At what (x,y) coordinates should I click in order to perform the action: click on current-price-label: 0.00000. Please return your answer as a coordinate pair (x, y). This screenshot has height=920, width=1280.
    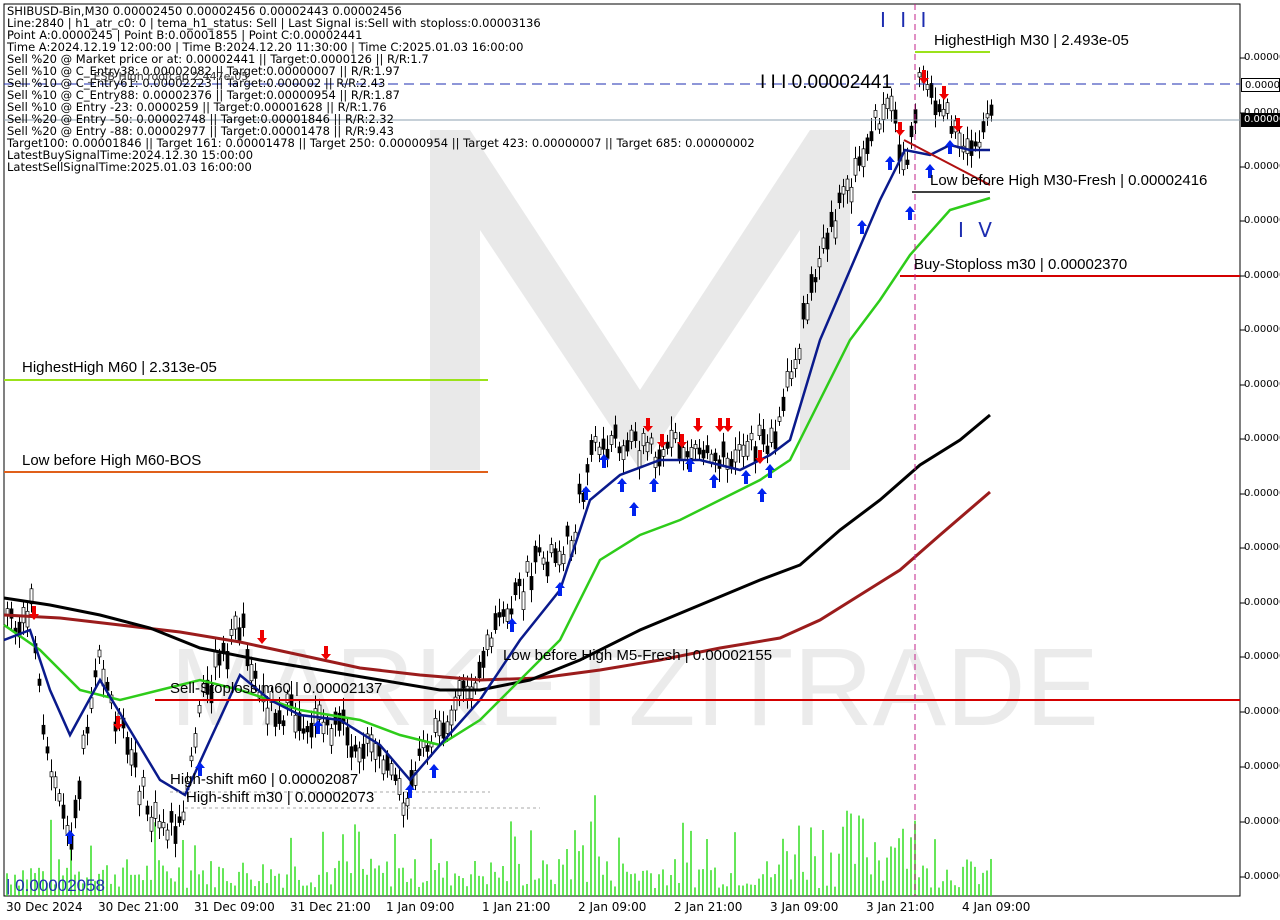
    Looking at the image, I should click on (1260, 120).